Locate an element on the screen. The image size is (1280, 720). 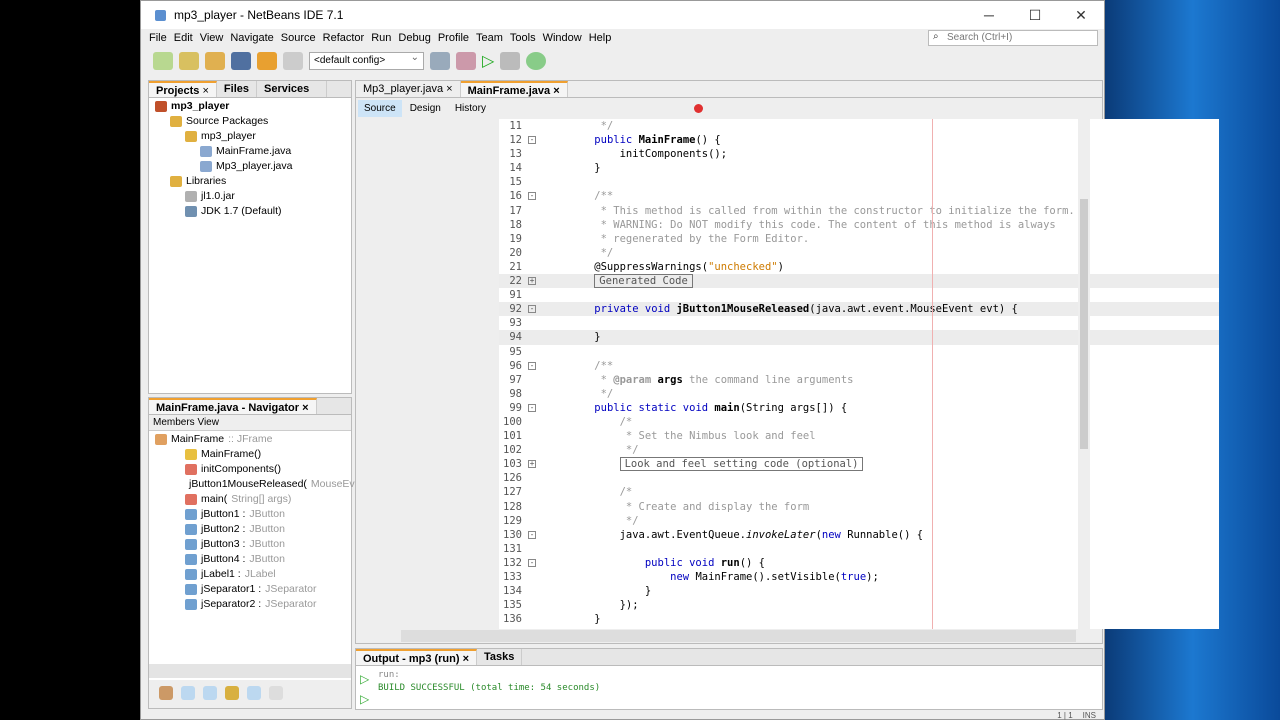
navigator-member: initComponents() is located at coordinates (250, 469).